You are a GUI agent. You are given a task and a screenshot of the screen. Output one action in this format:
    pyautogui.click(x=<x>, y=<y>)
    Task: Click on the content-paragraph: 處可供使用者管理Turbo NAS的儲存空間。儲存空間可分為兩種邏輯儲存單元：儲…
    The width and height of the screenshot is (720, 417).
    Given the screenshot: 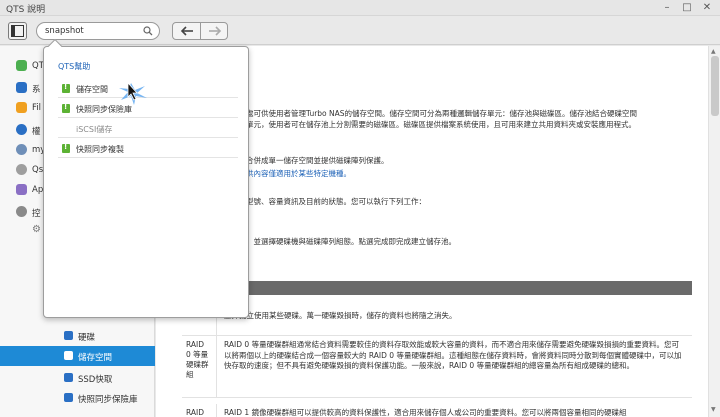 What is the action you would take?
    pyautogui.click(x=442, y=113)
    